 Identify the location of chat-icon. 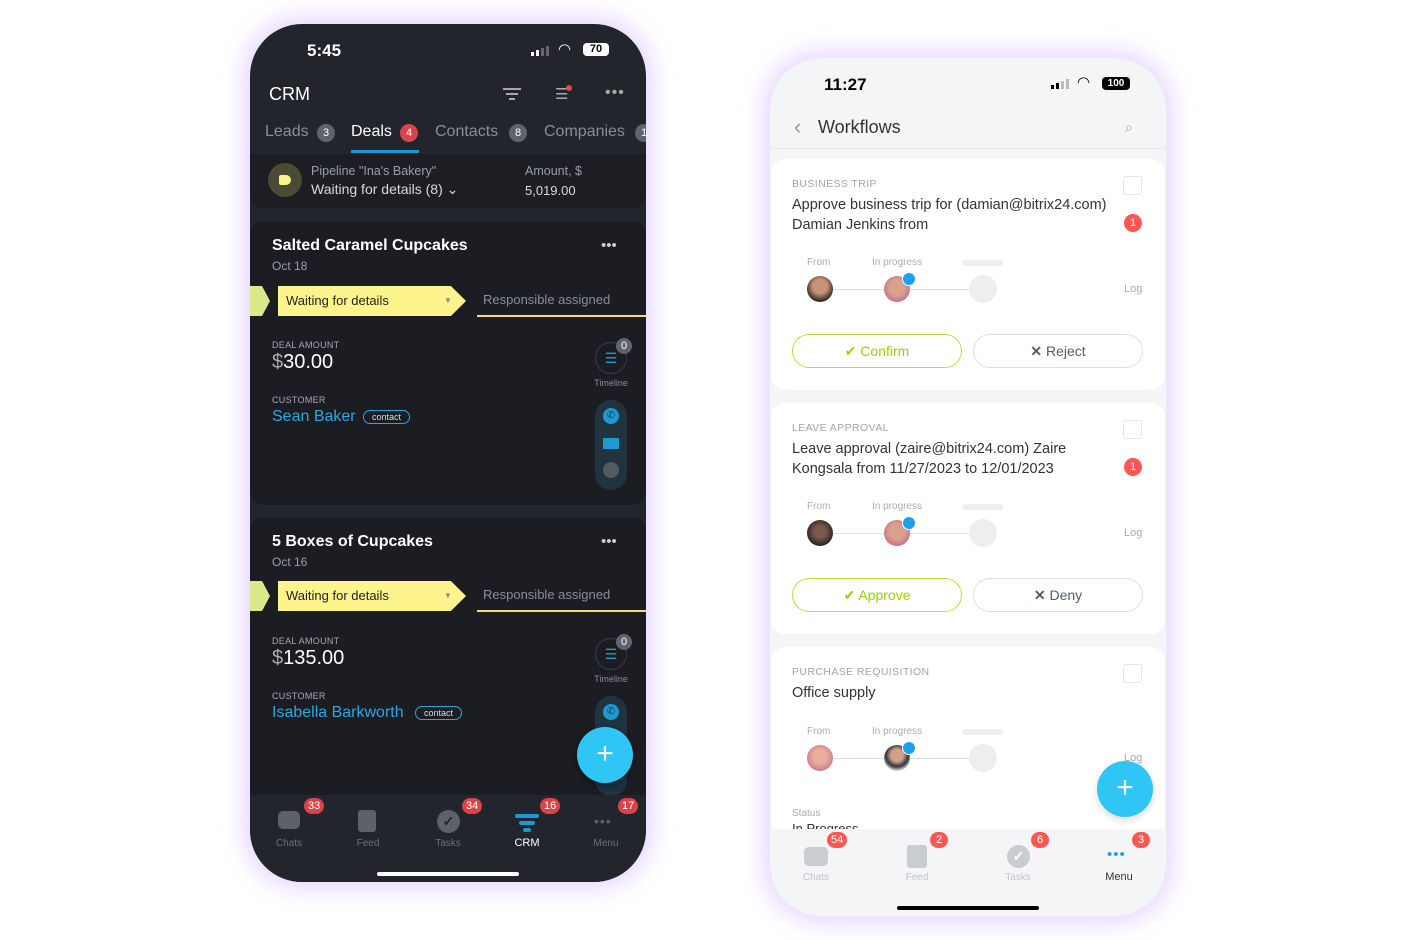
(611, 470).